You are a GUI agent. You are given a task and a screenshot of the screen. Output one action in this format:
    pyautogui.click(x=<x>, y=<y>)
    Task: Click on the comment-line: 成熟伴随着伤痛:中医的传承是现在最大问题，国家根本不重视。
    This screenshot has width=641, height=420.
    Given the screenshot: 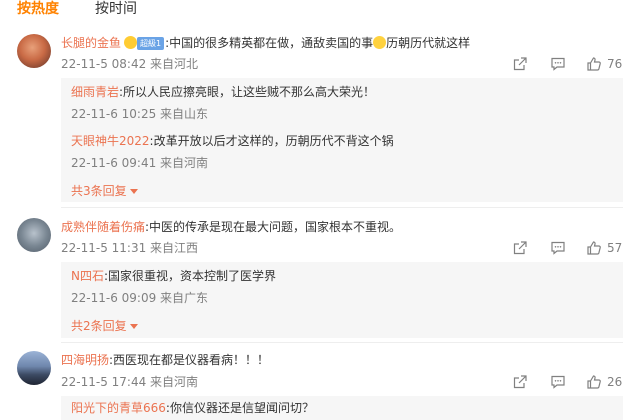 What is the action you would take?
    pyautogui.click(x=231, y=227)
    